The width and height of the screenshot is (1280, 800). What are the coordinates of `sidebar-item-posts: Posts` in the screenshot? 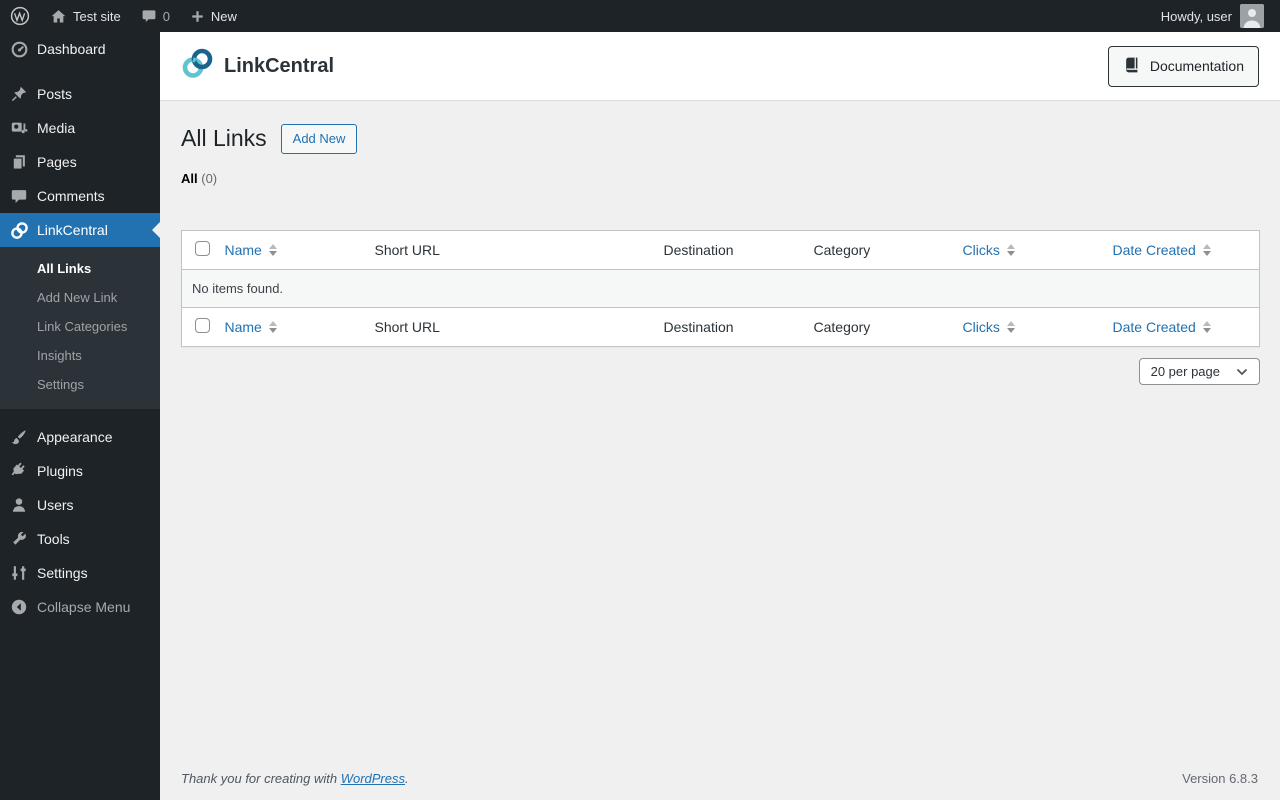 It's located at (80, 94).